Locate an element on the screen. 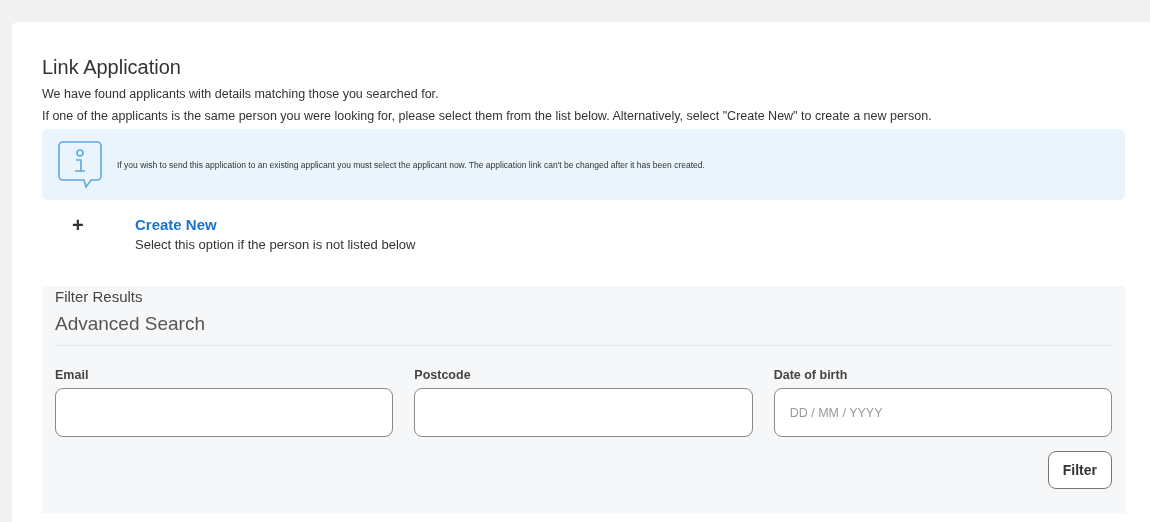  field-label: Postcode is located at coordinates (442, 375).